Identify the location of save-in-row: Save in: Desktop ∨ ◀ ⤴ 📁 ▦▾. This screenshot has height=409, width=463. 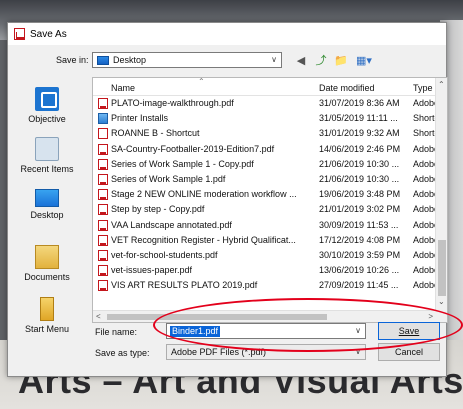
(227, 61).